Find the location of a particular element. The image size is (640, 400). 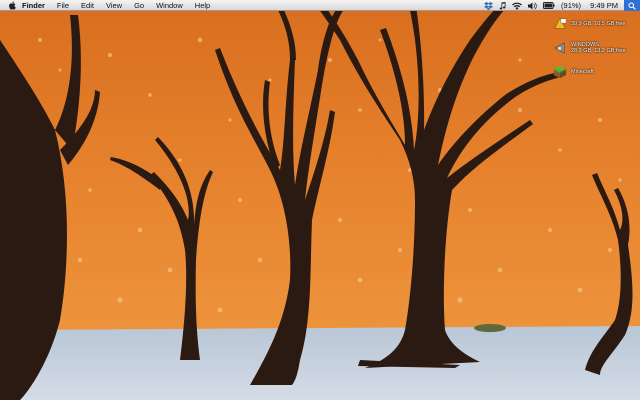

minecraft-icon is located at coordinates (560, 72).